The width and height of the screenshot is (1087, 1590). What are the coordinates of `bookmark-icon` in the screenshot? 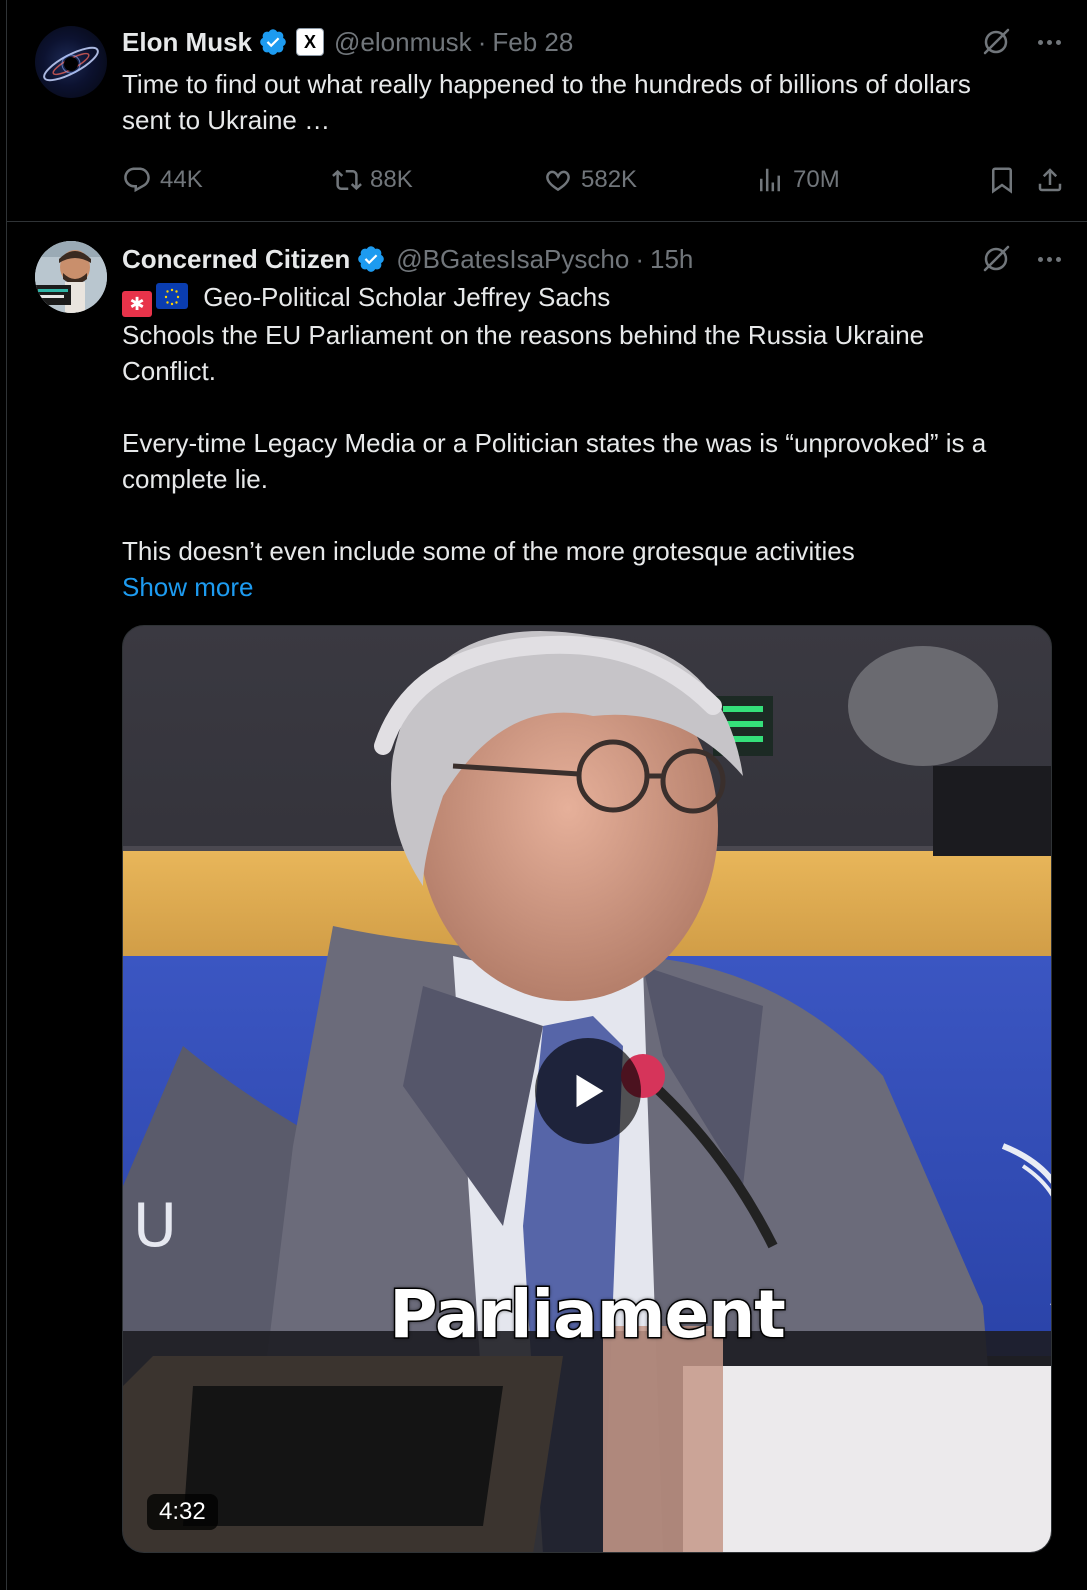 It's located at (1002, 180).